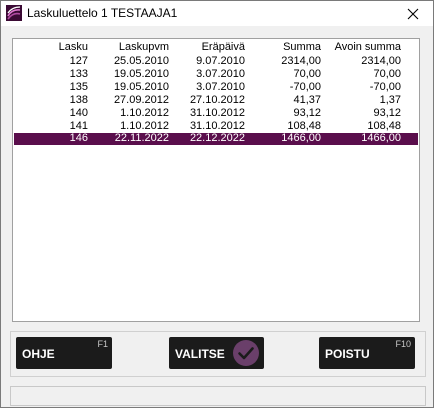 Image resolution: width=434 pixels, height=408 pixels. I want to click on help-shortcut-key: F1, so click(102, 344).